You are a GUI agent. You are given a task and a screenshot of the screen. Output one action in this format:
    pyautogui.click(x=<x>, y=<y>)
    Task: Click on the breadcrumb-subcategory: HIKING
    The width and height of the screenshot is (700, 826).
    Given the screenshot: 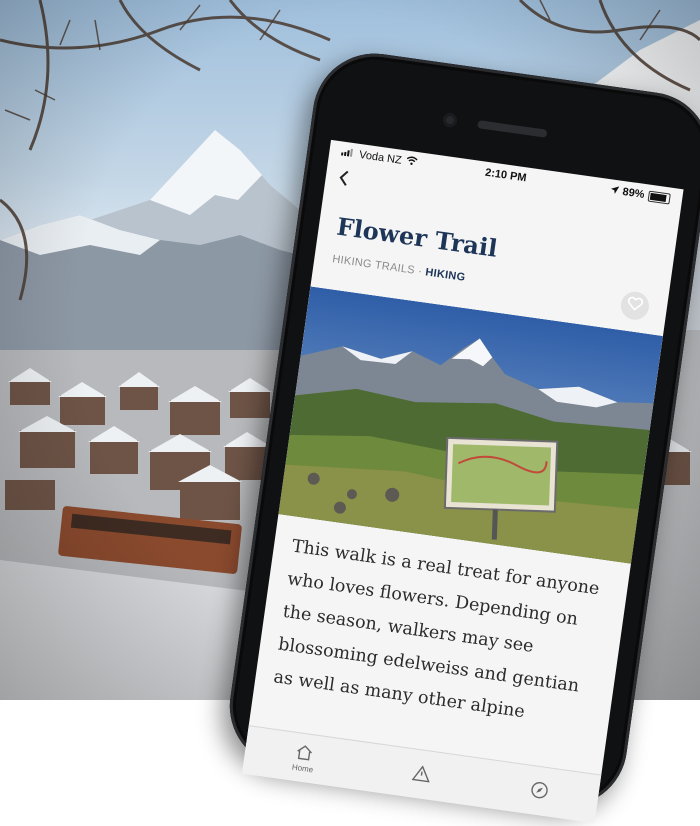 What is the action you would take?
    pyautogui.click(x=446, y=274)
    